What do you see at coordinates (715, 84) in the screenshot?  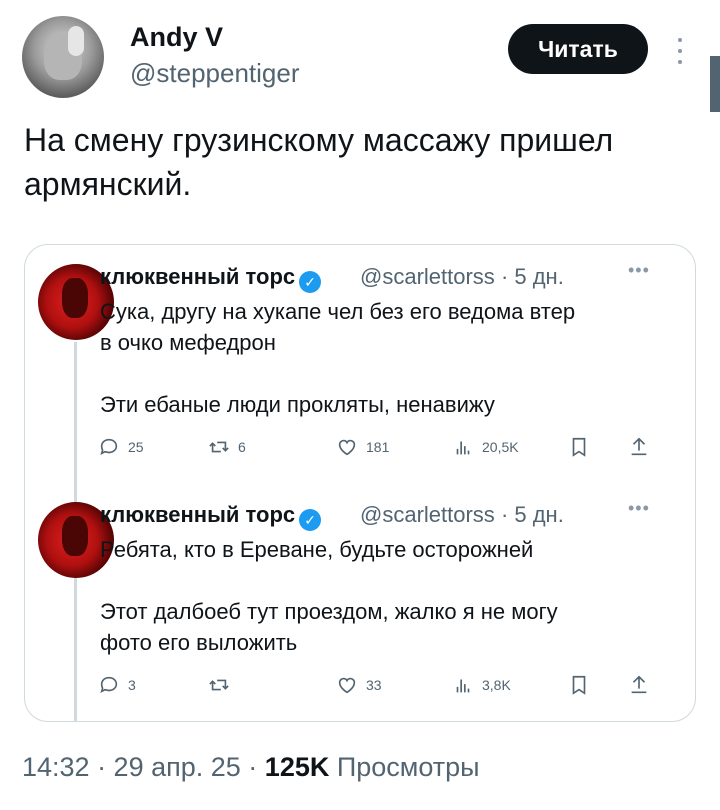 I see `scrollbar-thumb` at bounding box center [715, 84].